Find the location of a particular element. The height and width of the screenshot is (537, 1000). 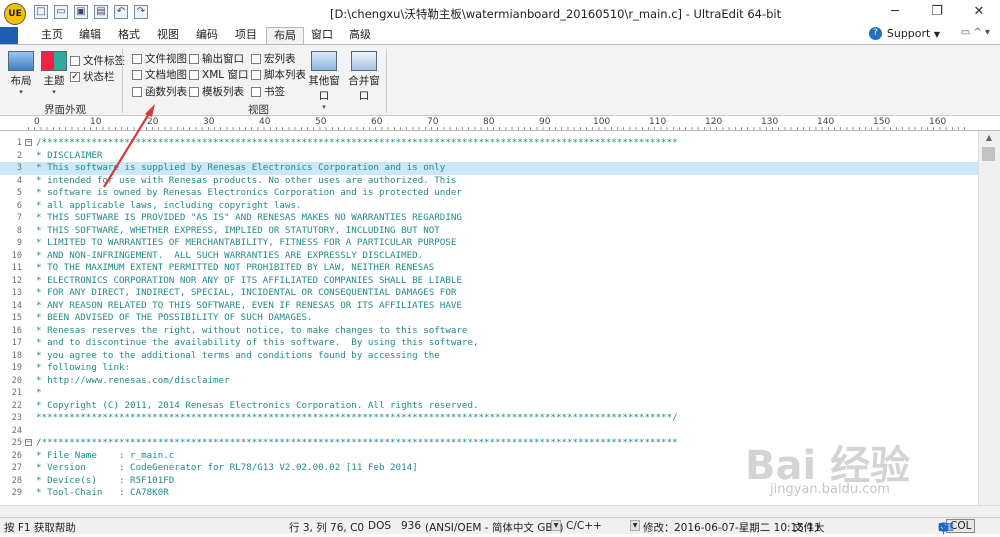

theme-button: 主题 ▾ is located at coordinates (54, 73).